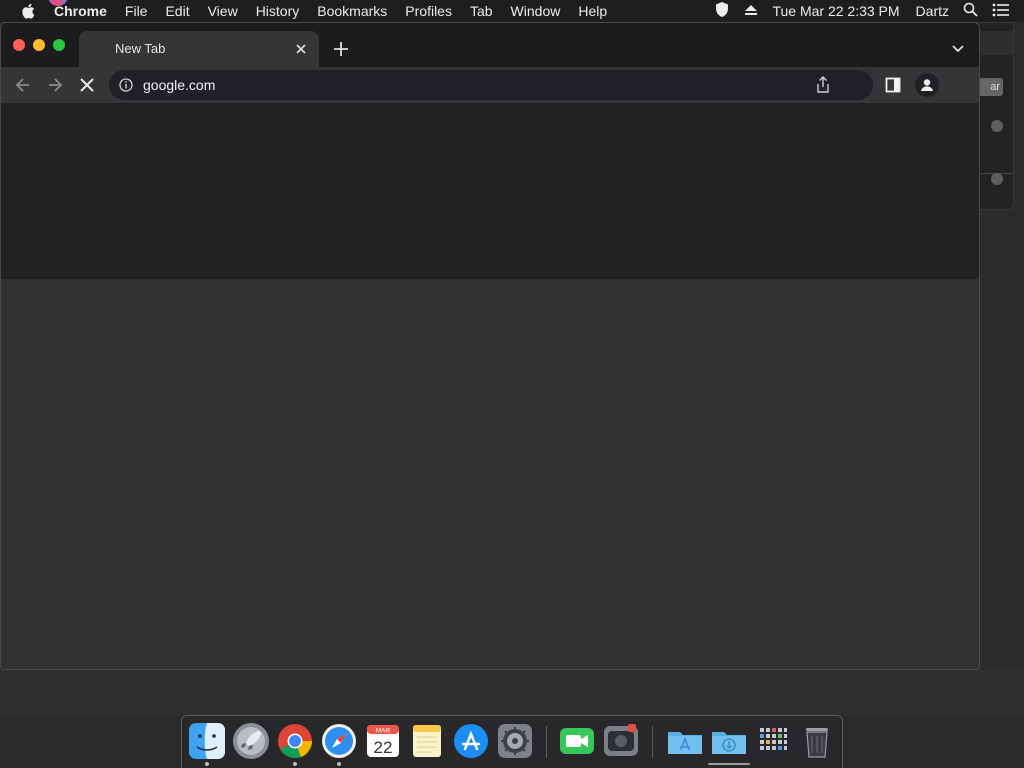  Describe the element at coordinates (577, 741) in the screenshot. I see `facetime-icon` at that location.